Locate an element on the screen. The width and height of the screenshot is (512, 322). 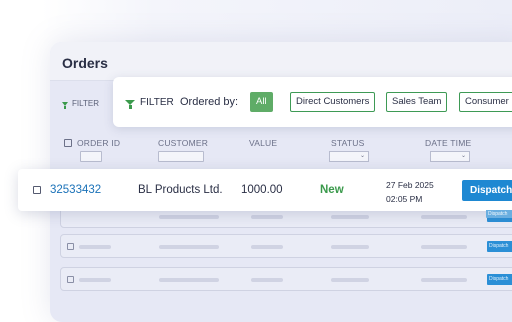
ordered-by-label: Ordered by: is located at coordinates (209, 102).